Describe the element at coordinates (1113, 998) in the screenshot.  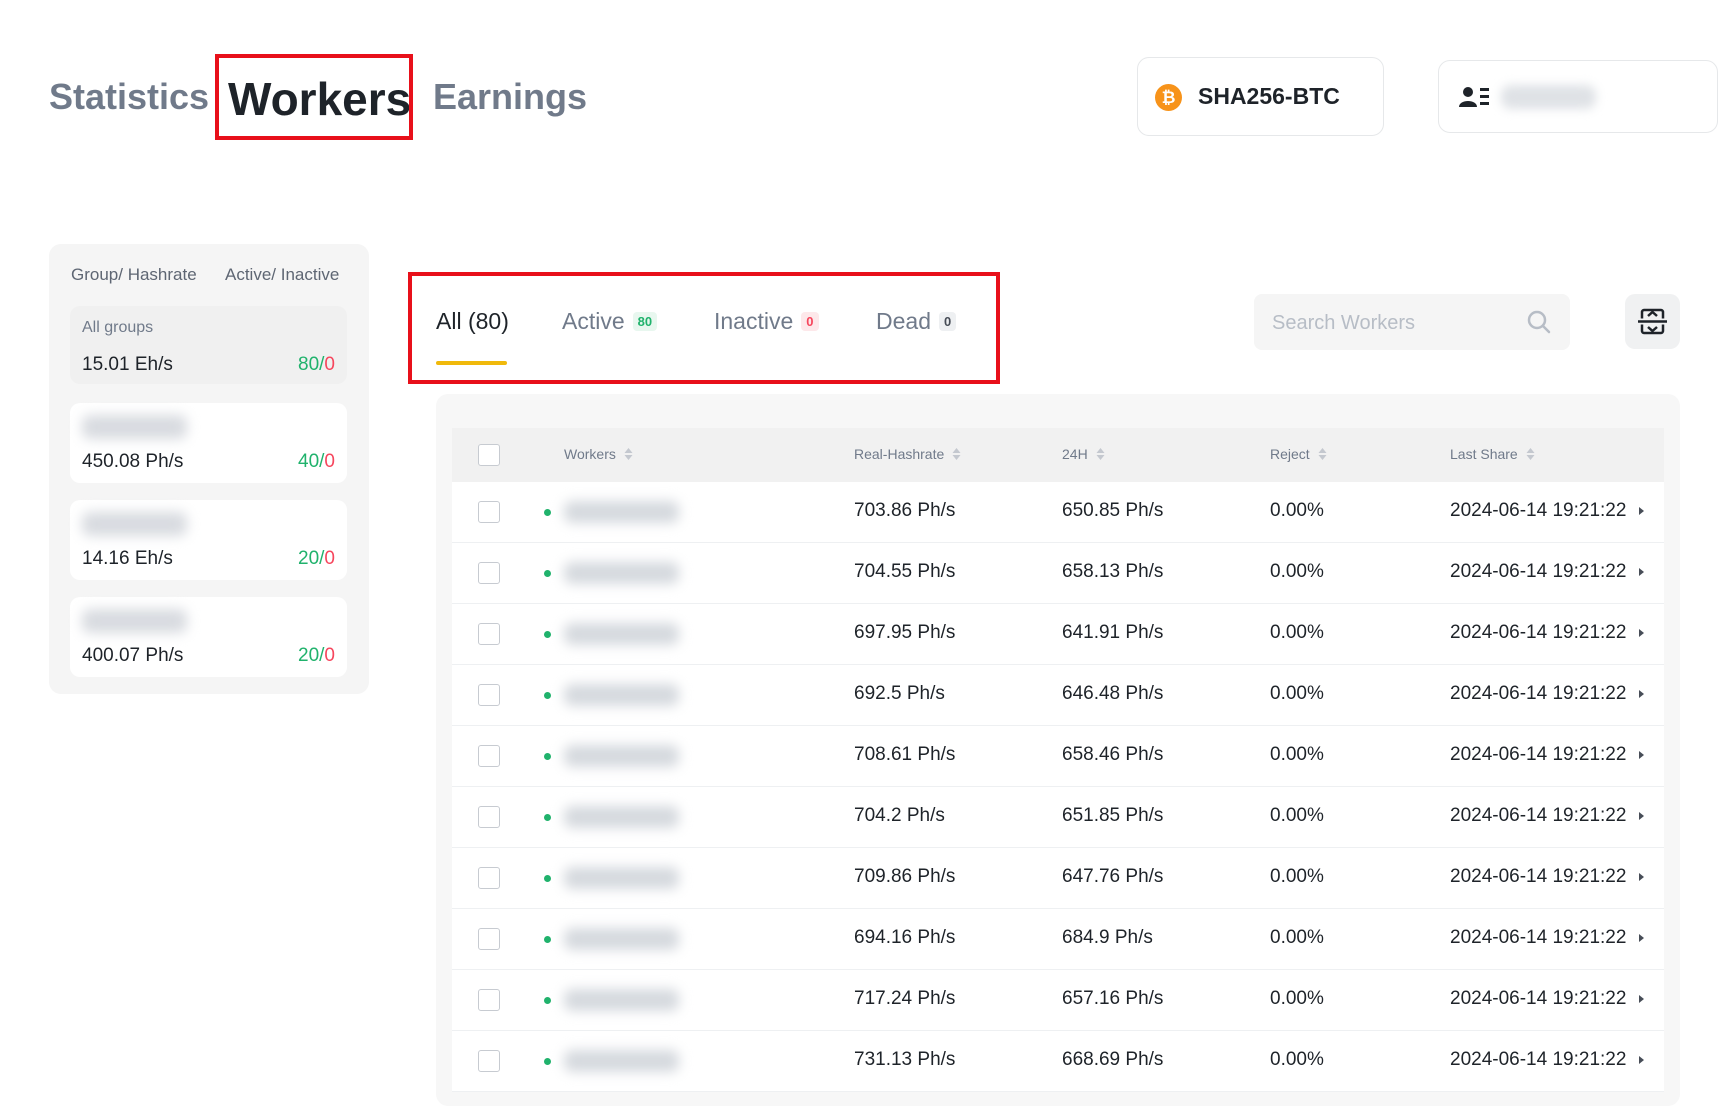
I see `hashrate-24h: 657.16 Ph/s` at that location.